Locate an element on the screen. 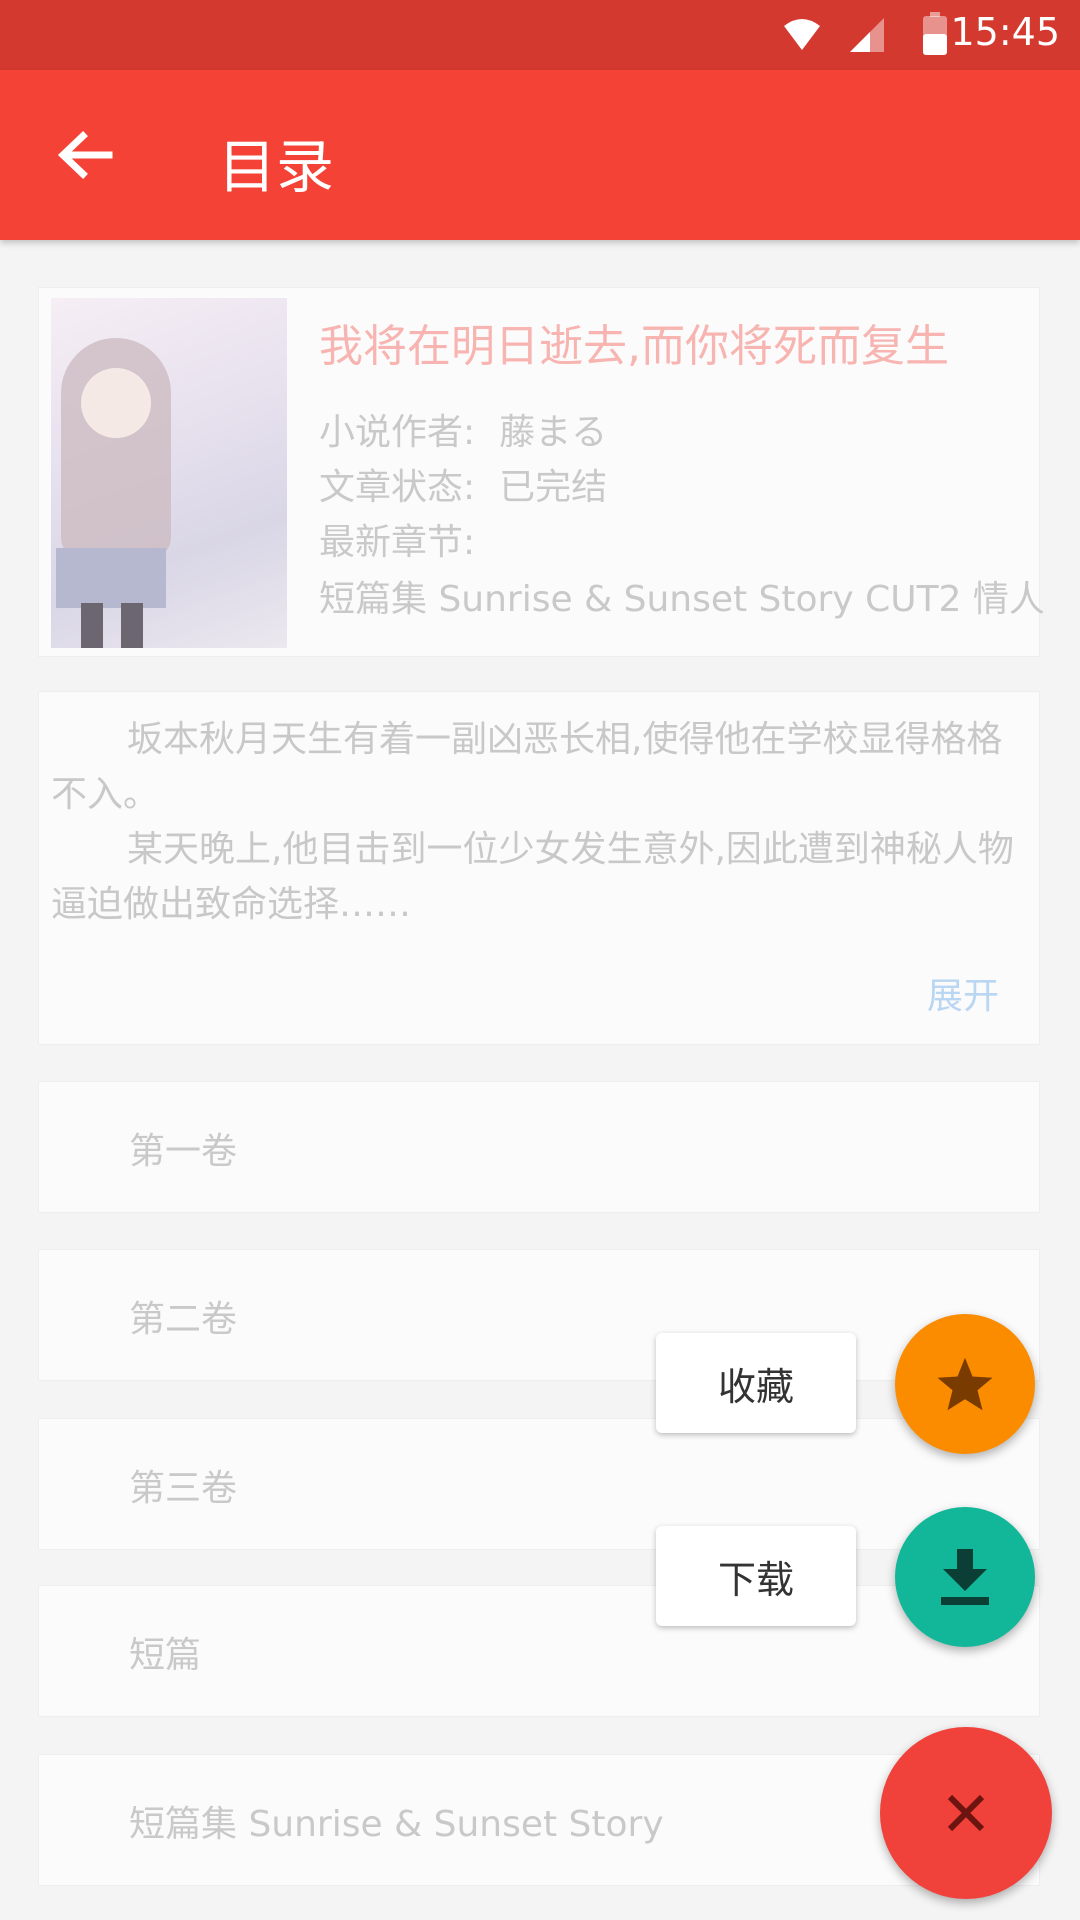 The height and width of the screenshot is (1920, 1080). wifi-icon is located at coordinates (802, 34).